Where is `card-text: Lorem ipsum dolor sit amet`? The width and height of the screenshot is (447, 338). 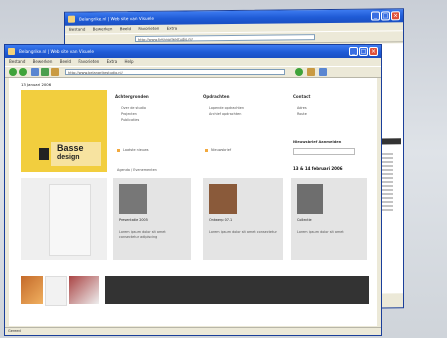
card-text: Lorem ipsum dolor sit amet is located at coordinates (320, 232).